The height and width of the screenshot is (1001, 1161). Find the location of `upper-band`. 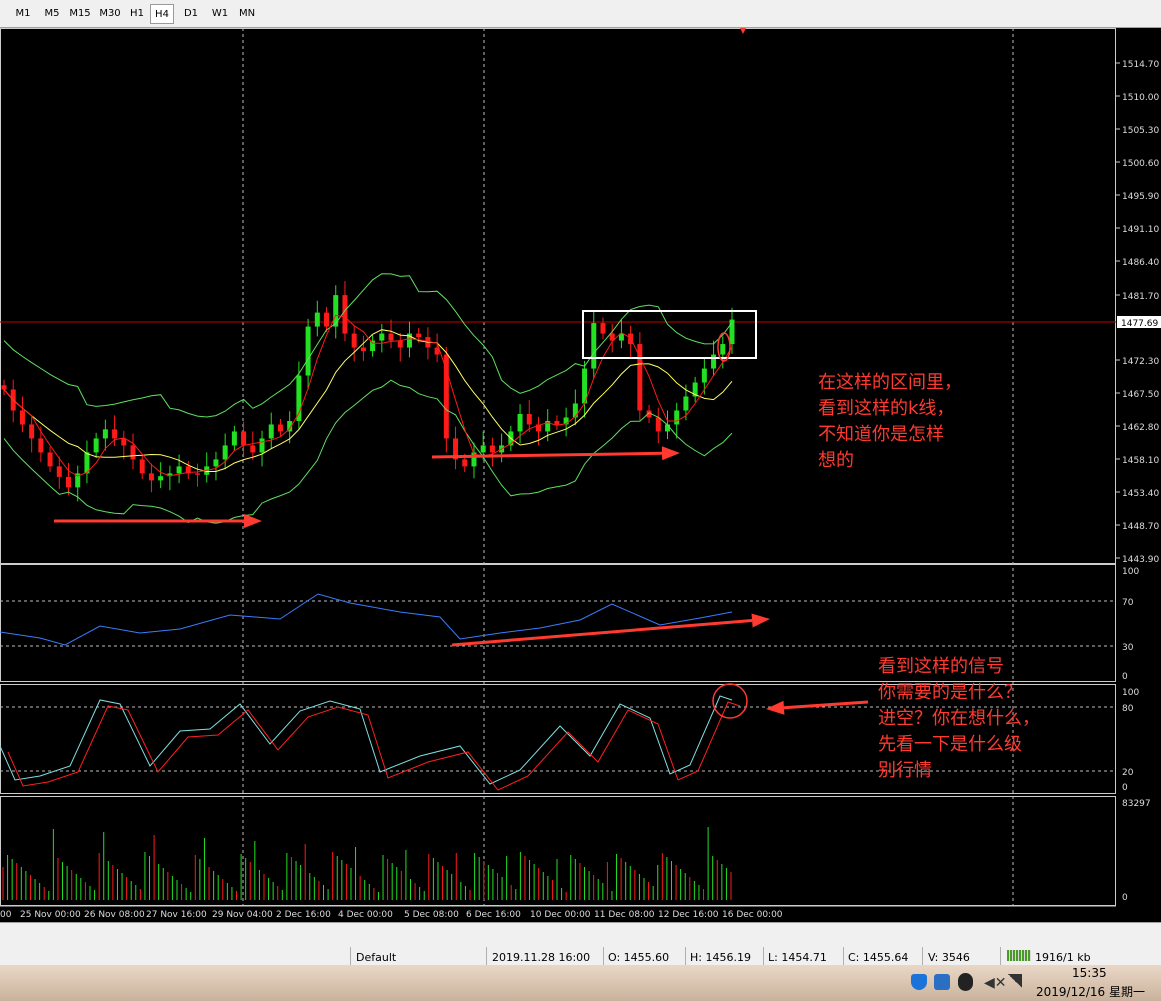

upper-band is located at coordinates (368, 345).